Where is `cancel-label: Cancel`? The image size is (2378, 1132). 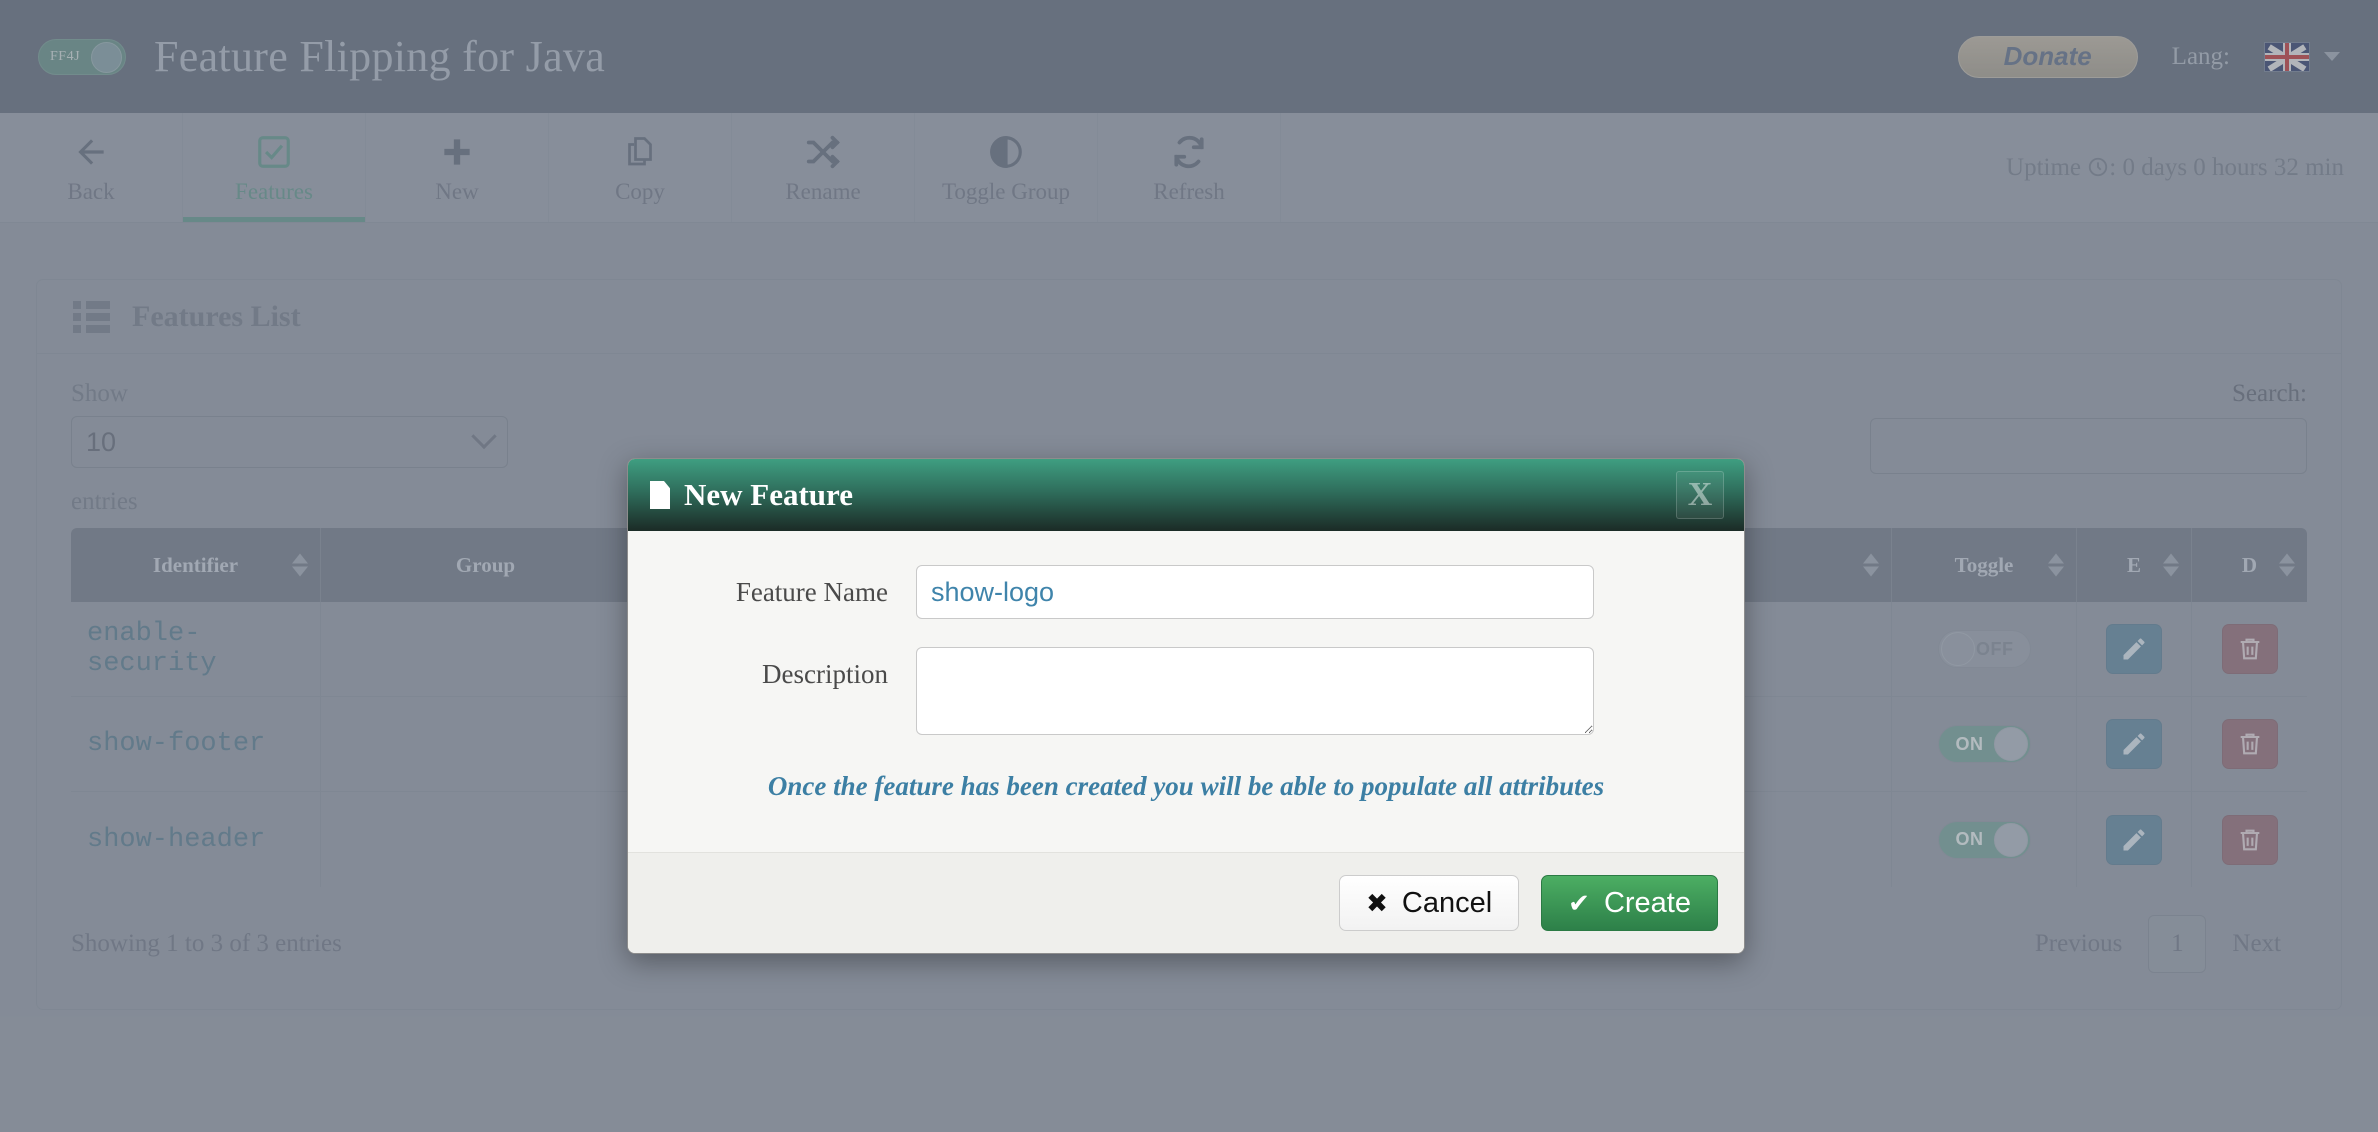 cancel-label: Cancel is located at coordinates (1447, 902).